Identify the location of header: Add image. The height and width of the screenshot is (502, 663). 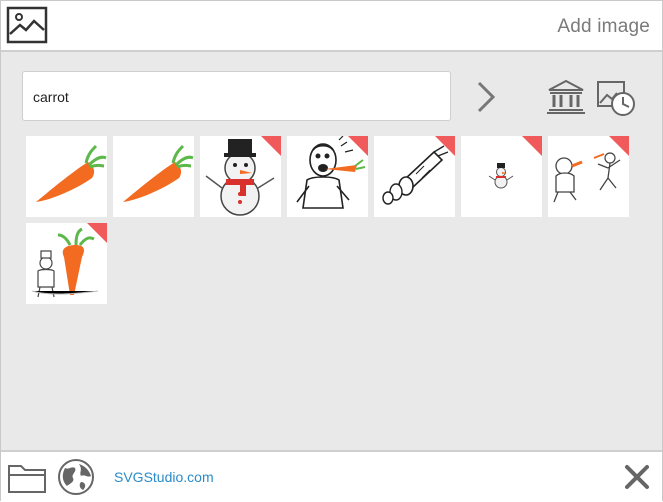
(331, 26).